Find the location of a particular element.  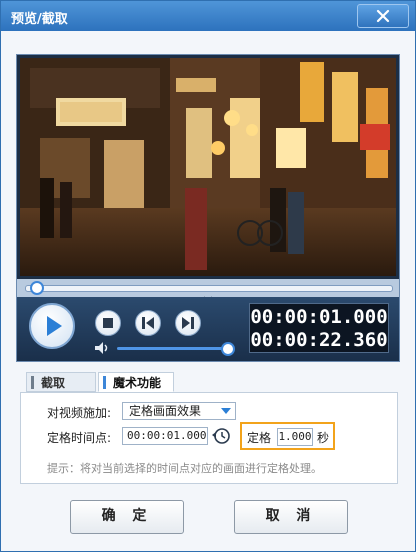

volume-slider-thumb is located at coordinates (228, 349).